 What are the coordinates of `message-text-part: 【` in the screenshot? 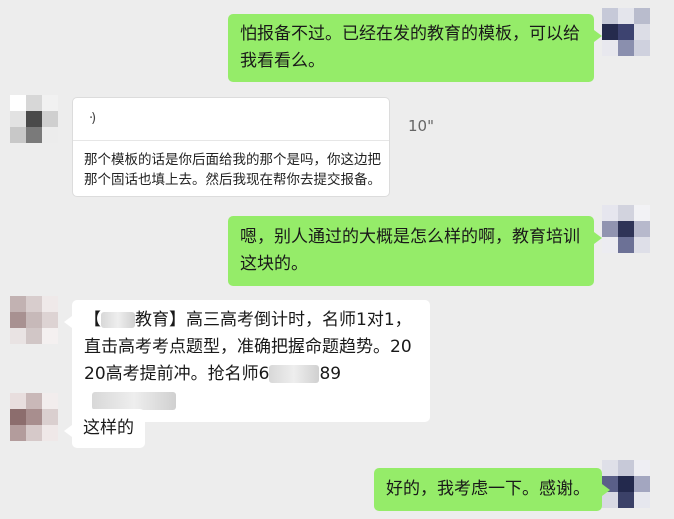 It's located at (92, 320).